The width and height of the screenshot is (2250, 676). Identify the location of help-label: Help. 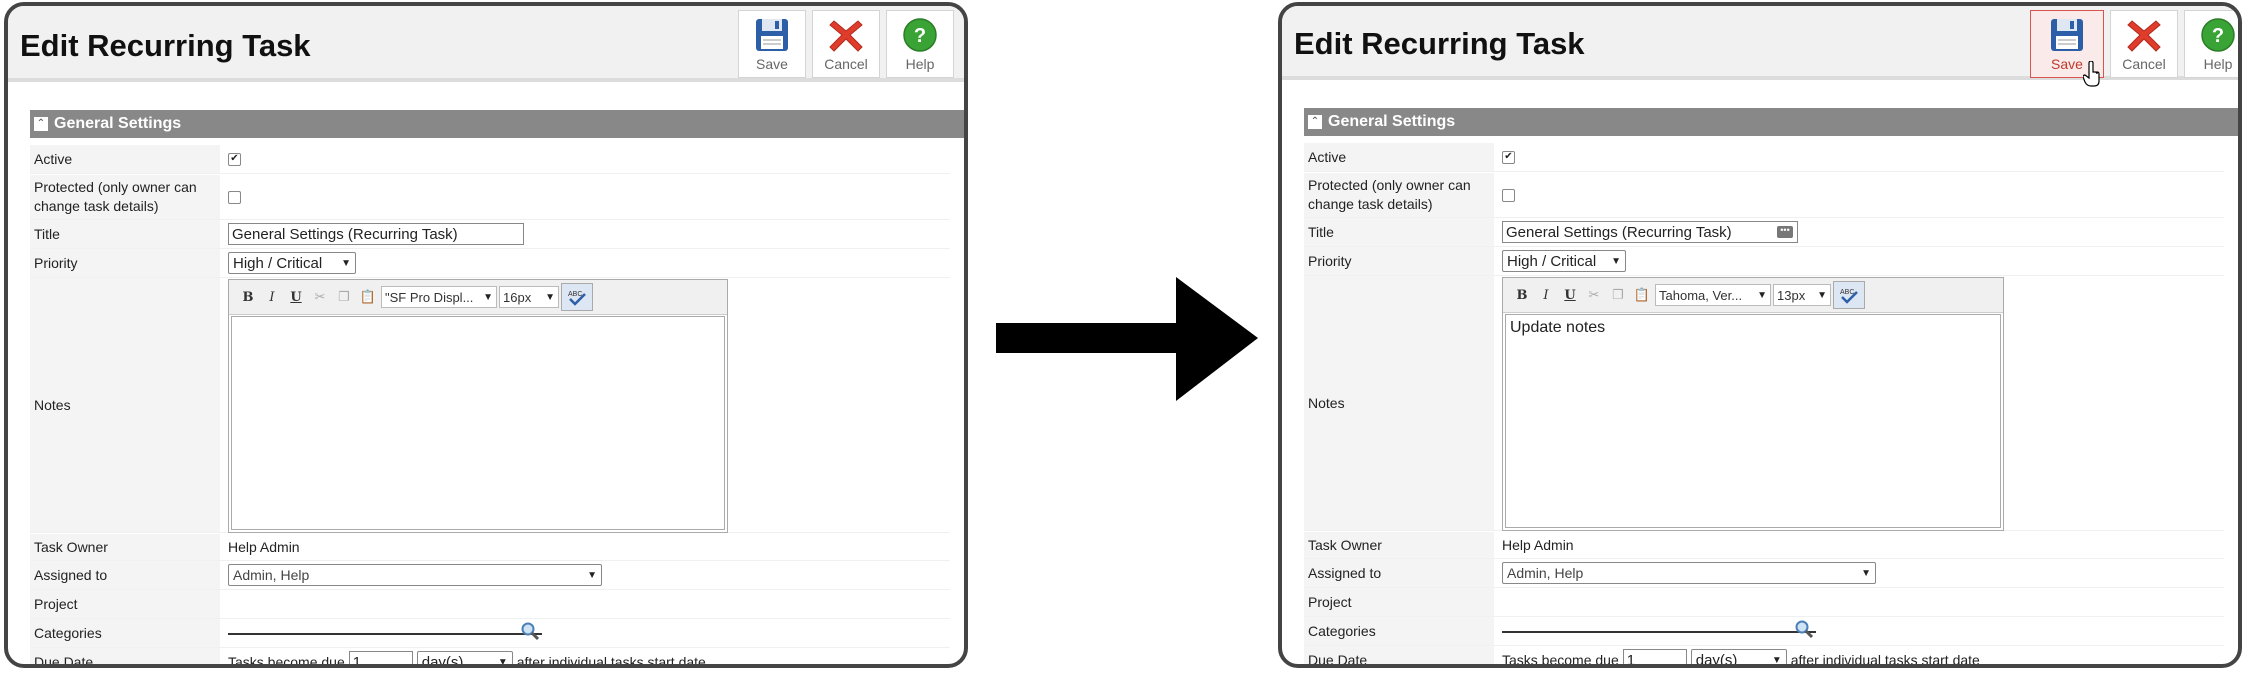
(920, 64).